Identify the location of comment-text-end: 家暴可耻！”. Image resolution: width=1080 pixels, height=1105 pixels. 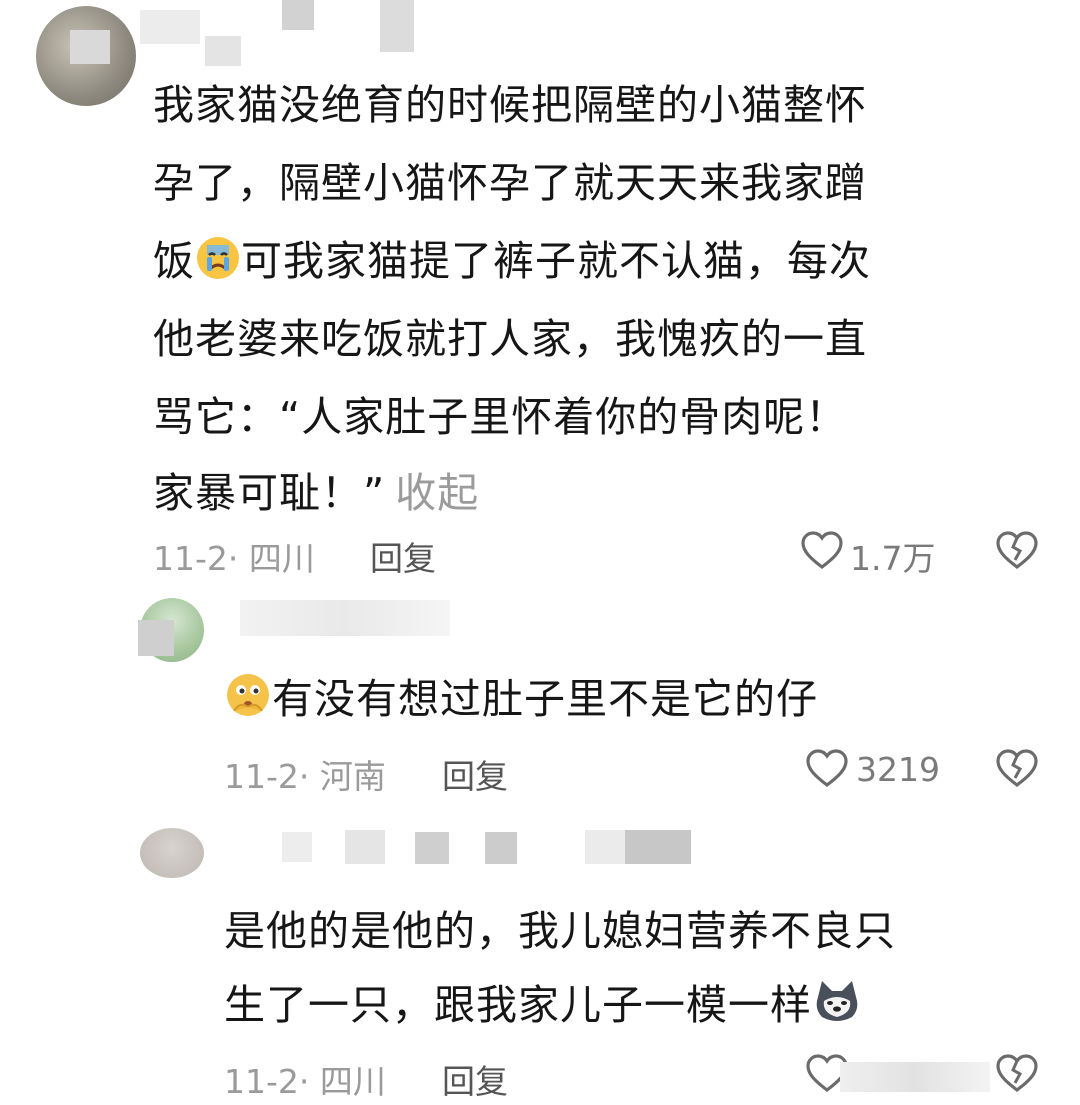
(269, 493).